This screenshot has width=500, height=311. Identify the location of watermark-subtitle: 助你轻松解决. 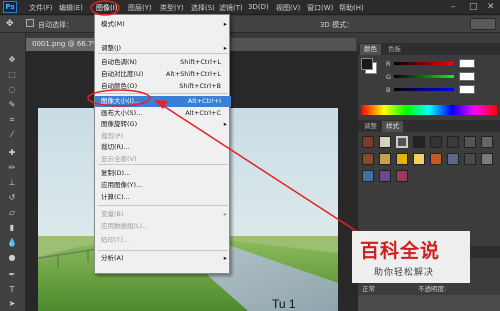
(404, 273).